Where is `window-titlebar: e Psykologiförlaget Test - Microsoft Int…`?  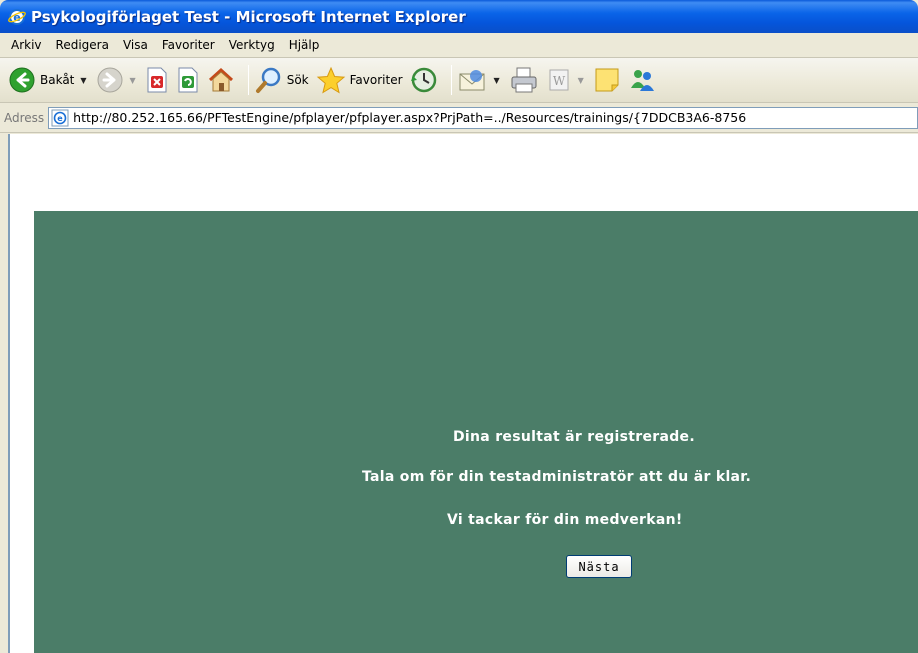 window-titlebar: e Psykologiförlaget Test - Microsoft Int… is located at coordinates (459, 16).